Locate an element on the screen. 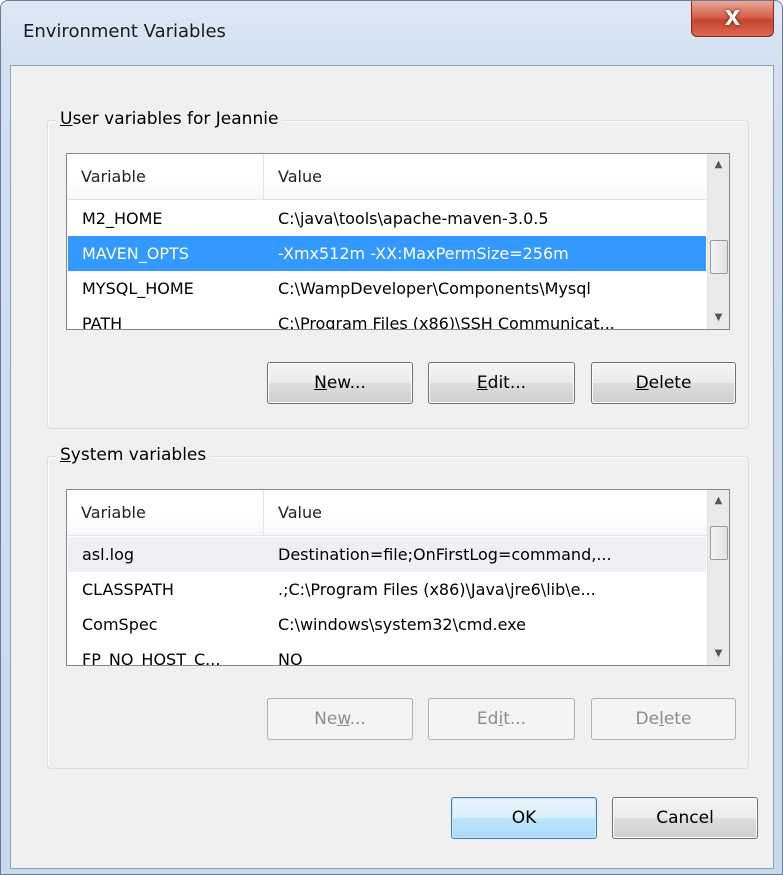 This screenshot has height=875, width=783. system-delete-button: Delete is located at coordinates (663, 719).